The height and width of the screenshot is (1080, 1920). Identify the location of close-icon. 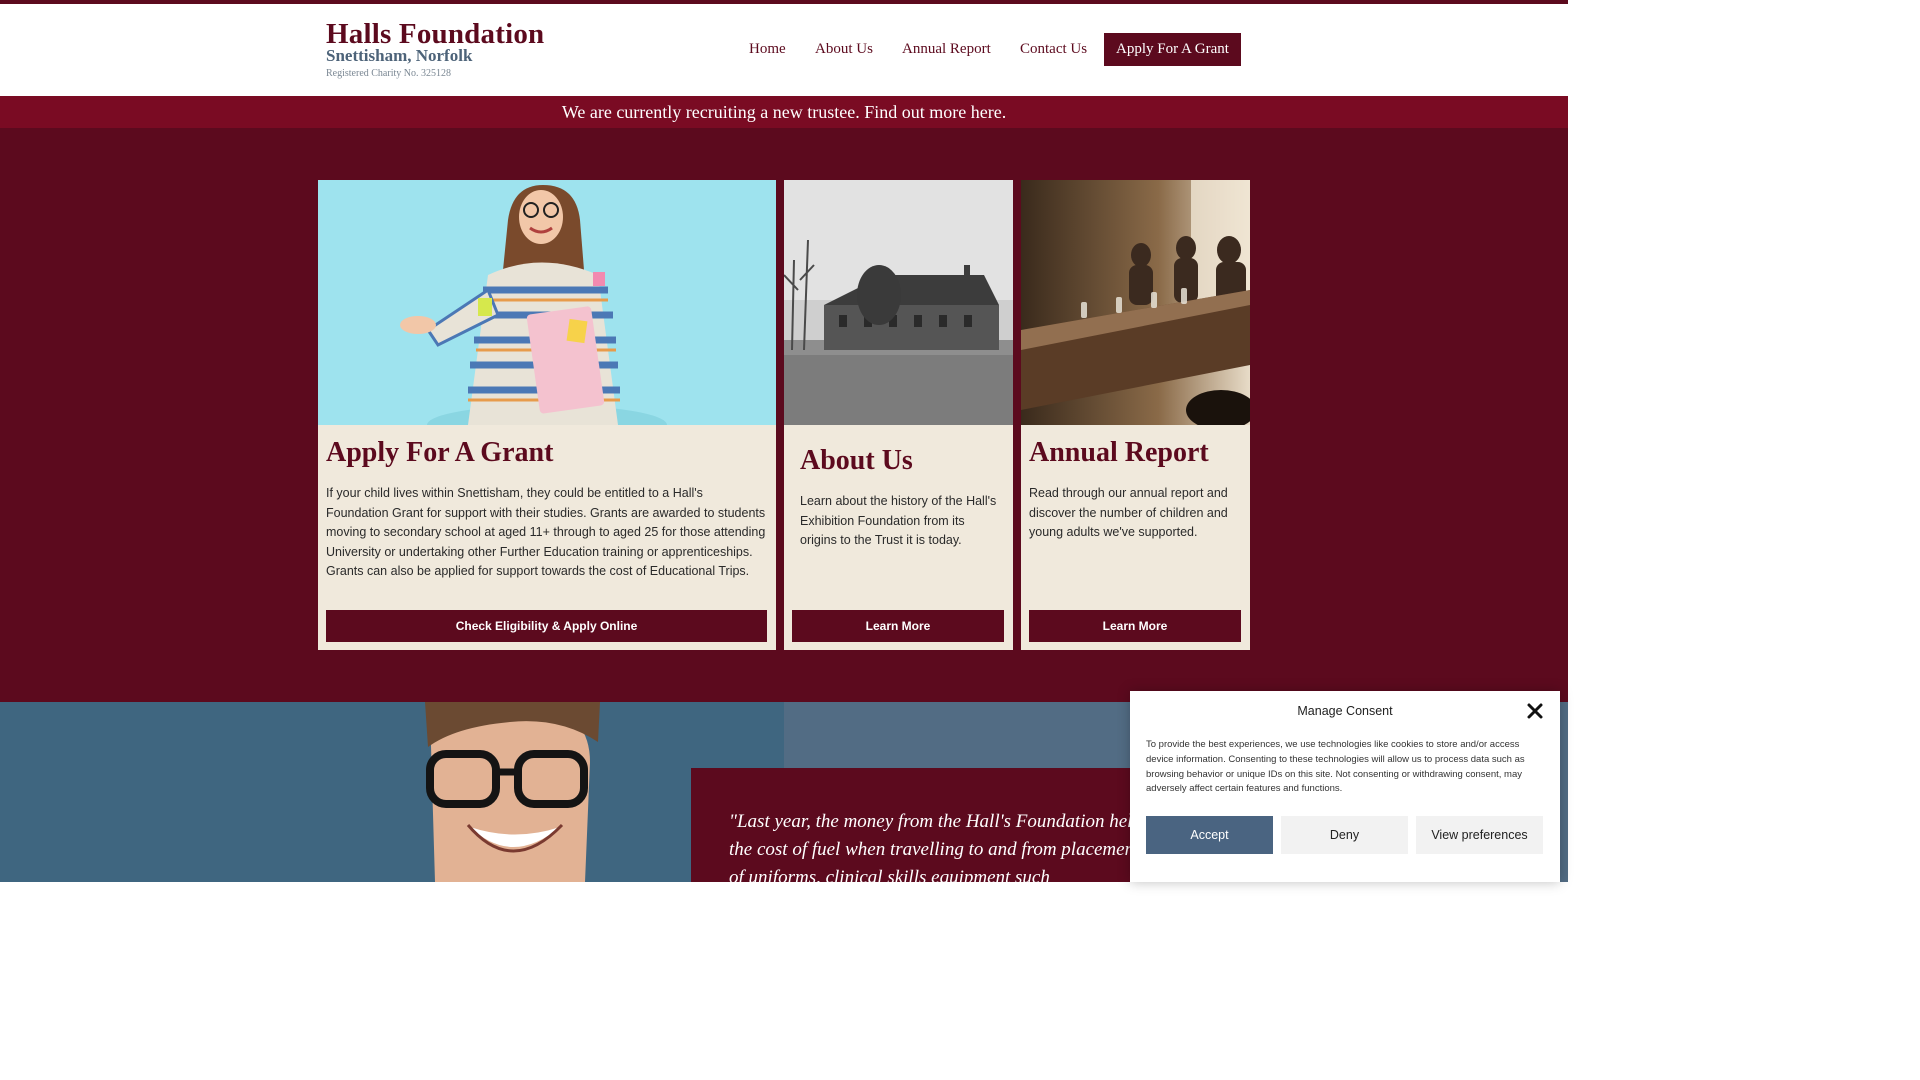
(1535, 711).